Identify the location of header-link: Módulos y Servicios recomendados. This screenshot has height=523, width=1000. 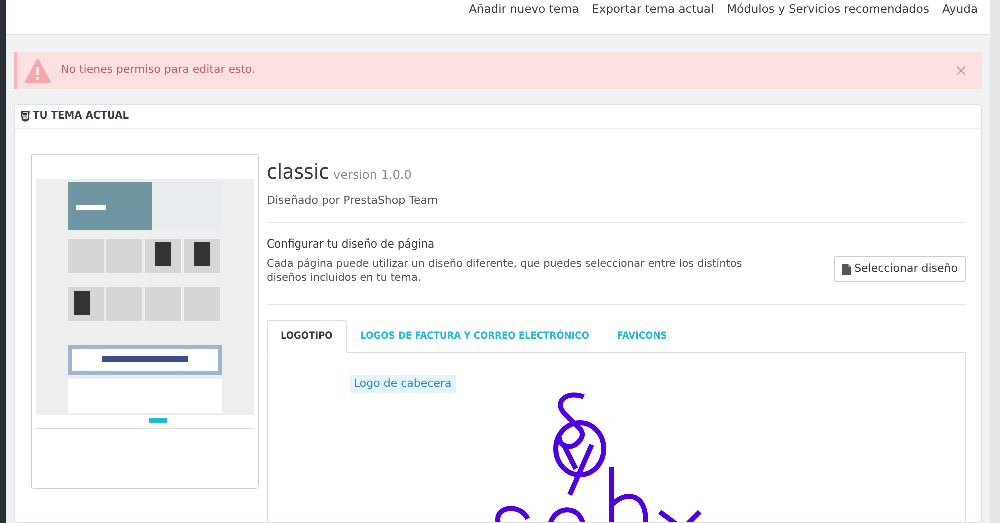
(828, 9).